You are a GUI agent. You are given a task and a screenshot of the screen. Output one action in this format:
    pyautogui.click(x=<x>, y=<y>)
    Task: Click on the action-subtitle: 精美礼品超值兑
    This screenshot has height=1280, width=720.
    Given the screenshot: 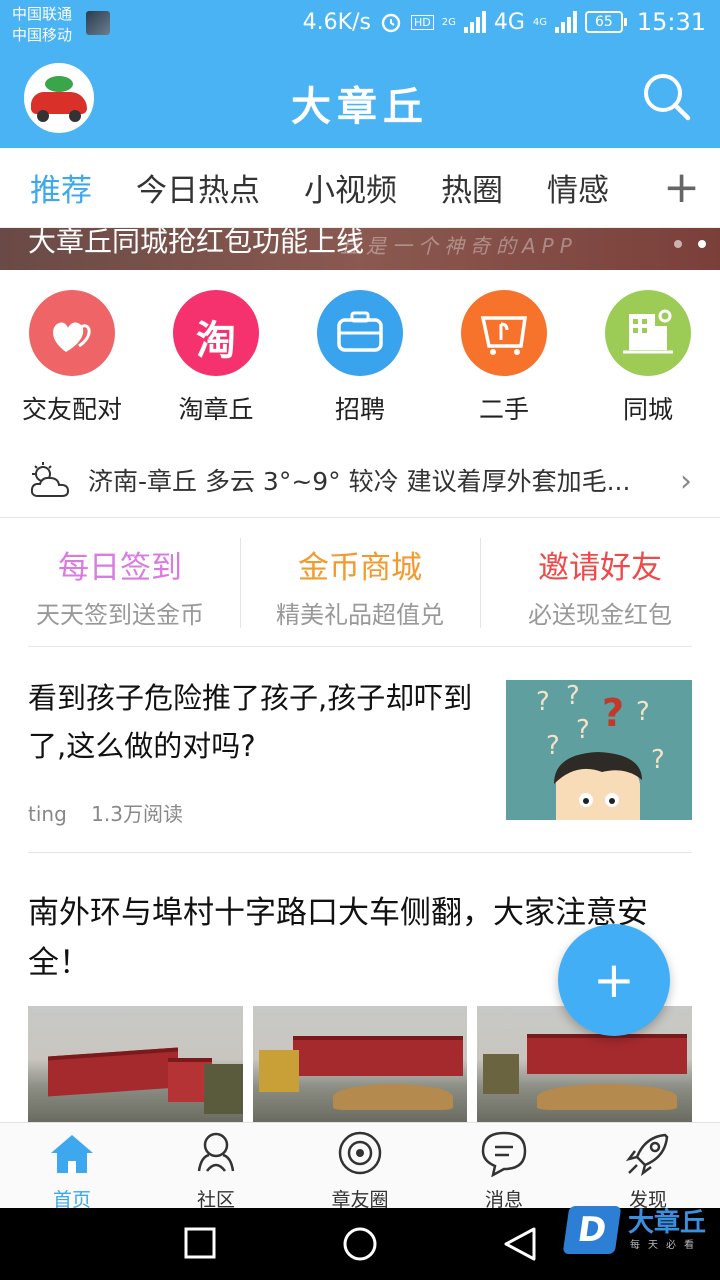 What is the action you would take?
    pyautogui.click(x=360, y=615)
    